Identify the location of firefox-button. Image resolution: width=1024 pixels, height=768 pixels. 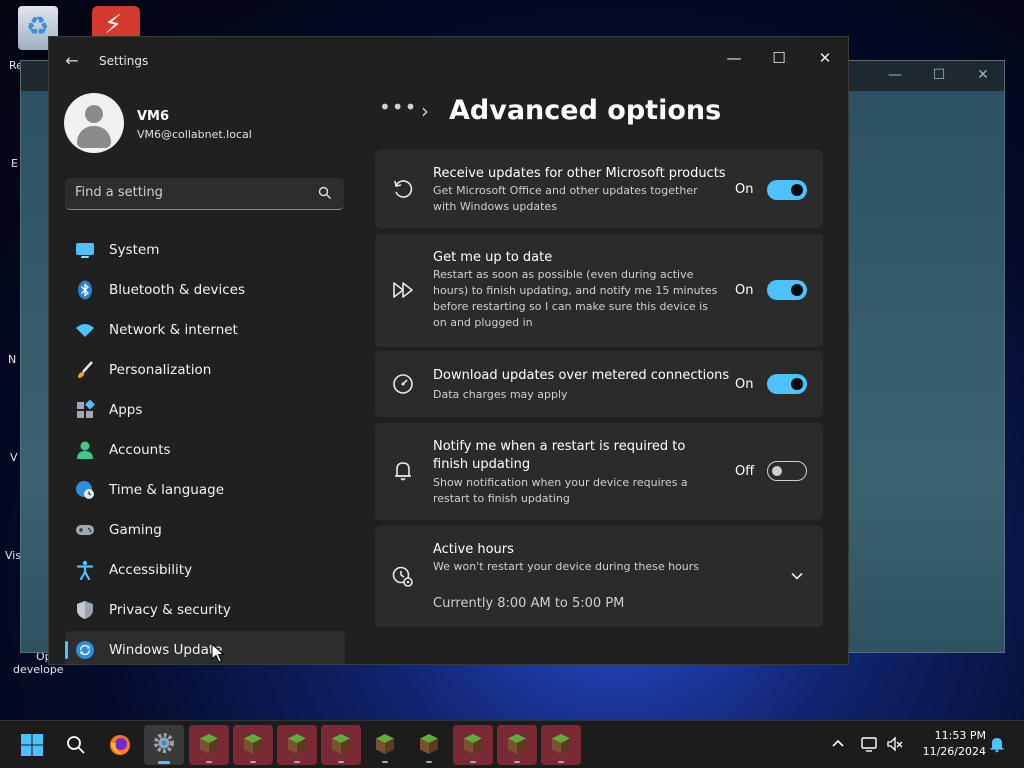
(120, 745).